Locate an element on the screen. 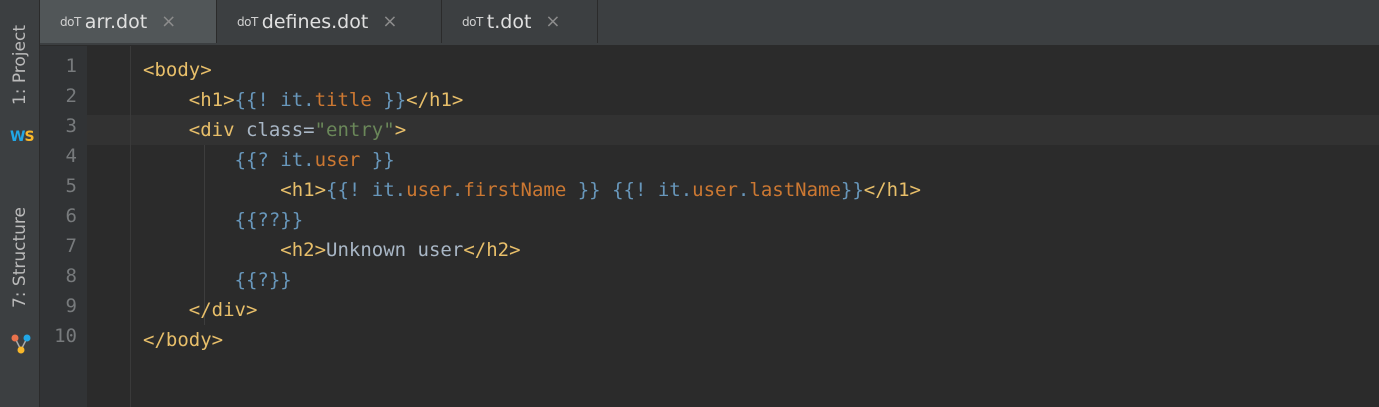 The image size is (1379, 407). tab-arr-dot: doT arr.dot × is located at coordinates (128, 21).